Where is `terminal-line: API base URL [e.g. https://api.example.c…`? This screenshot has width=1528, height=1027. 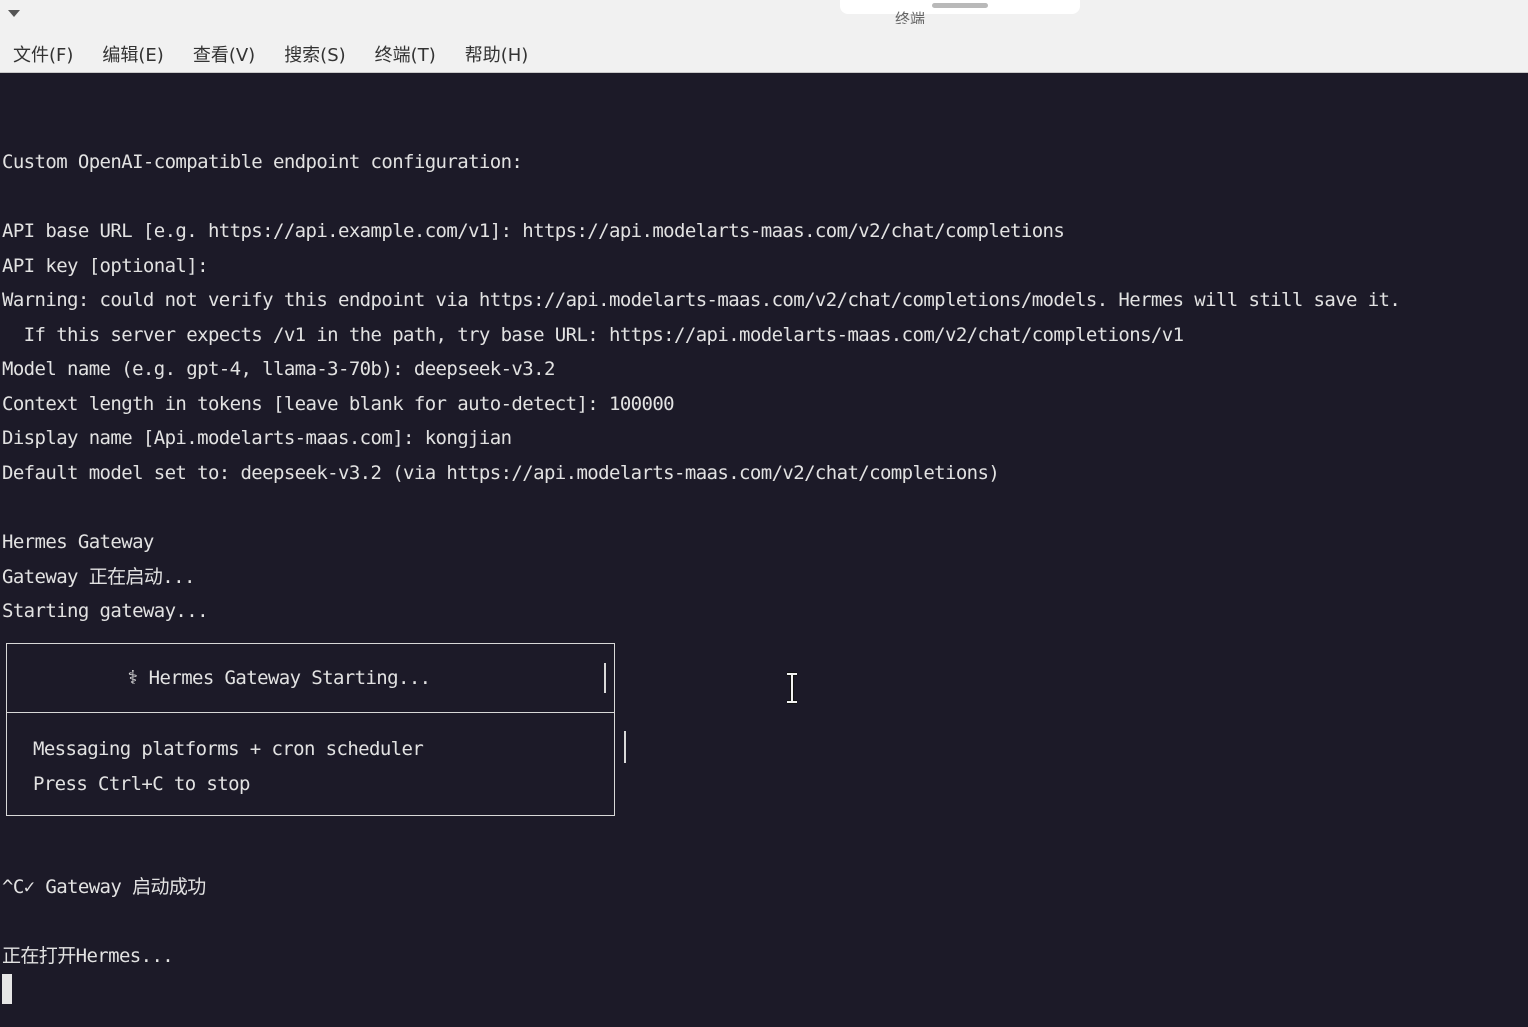 terminal-line: API base URL [e.g. https://api.example.c… is located at coordinates (533, 231).